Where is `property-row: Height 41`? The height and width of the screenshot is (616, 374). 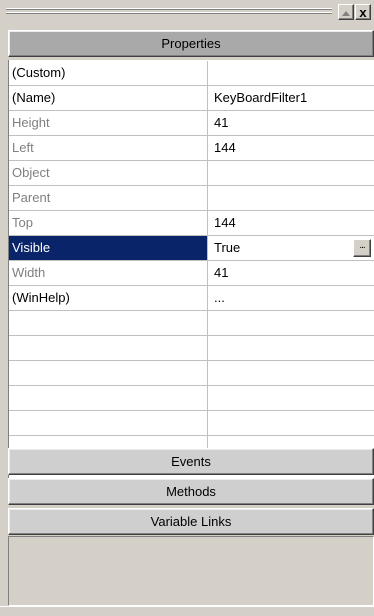 property-row: Height 41 is located at coordinates (191, 123).